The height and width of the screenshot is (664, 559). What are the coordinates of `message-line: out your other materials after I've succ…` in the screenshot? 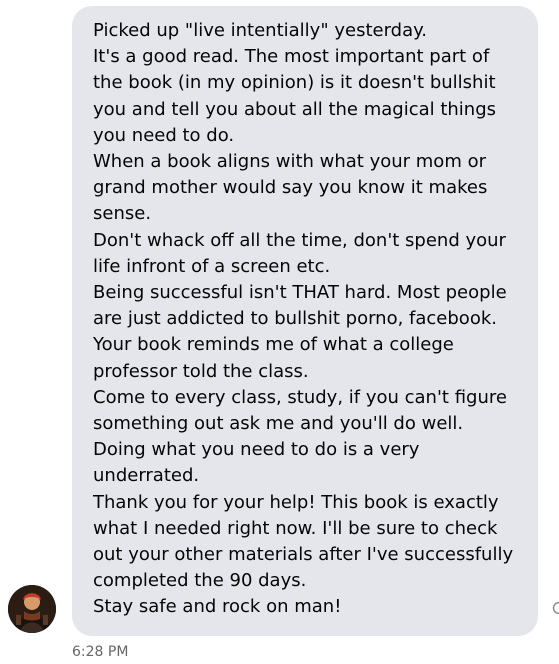 It's located at (303, 555).